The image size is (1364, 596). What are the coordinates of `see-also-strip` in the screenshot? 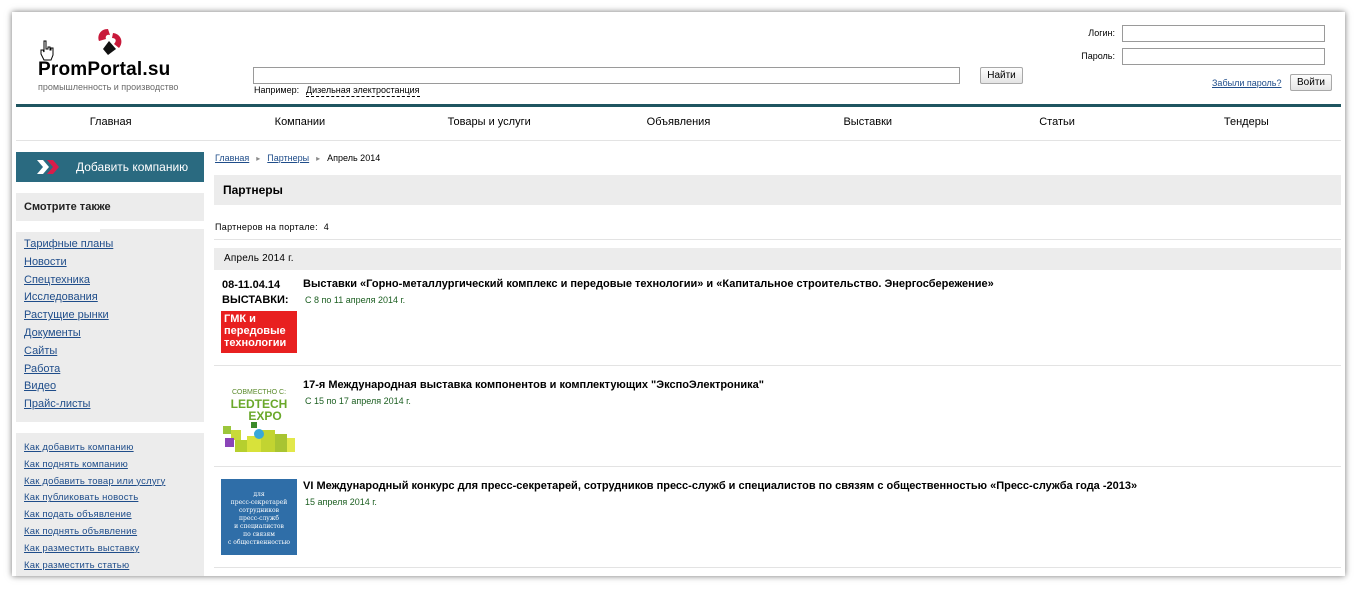 It's located at (58, 230).